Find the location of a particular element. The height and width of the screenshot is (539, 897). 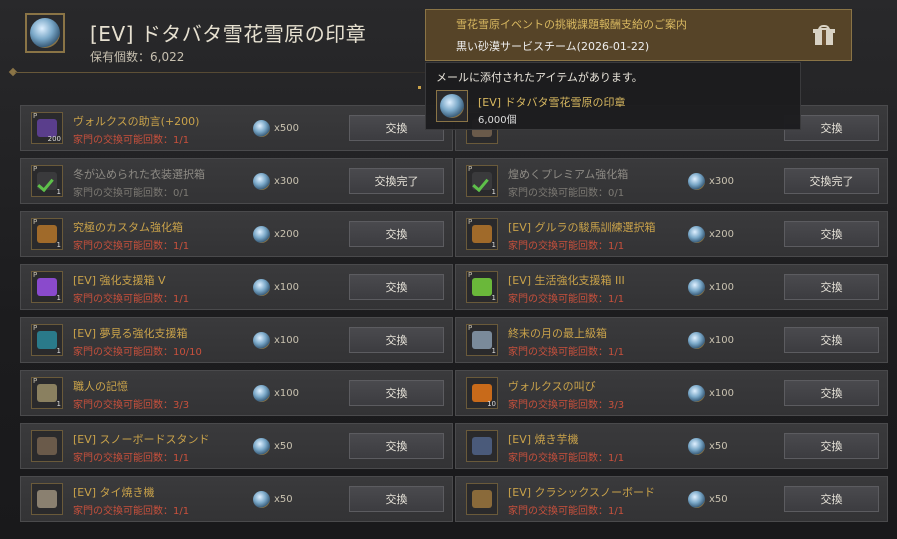

item-name: [EV] グルラの駿馬訓練選択箱 is located at coordinates (582, 227).